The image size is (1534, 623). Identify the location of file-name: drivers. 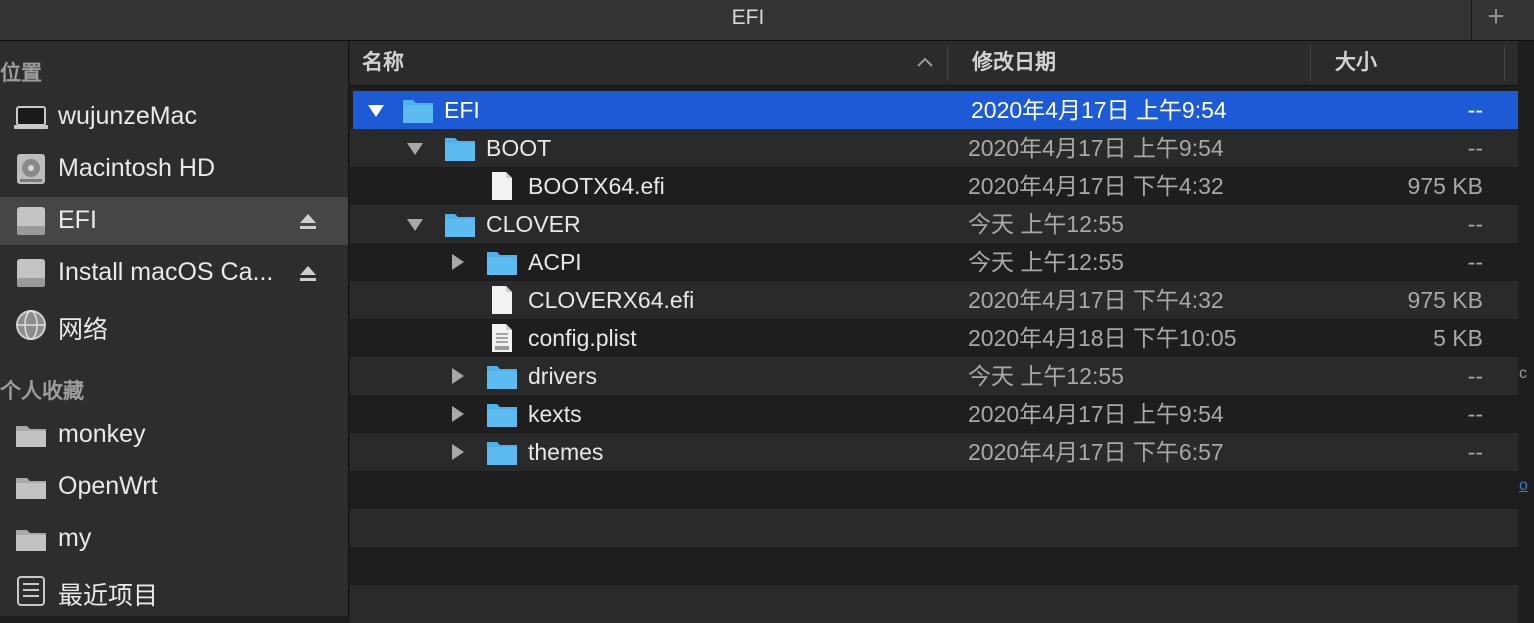
(563, 376).